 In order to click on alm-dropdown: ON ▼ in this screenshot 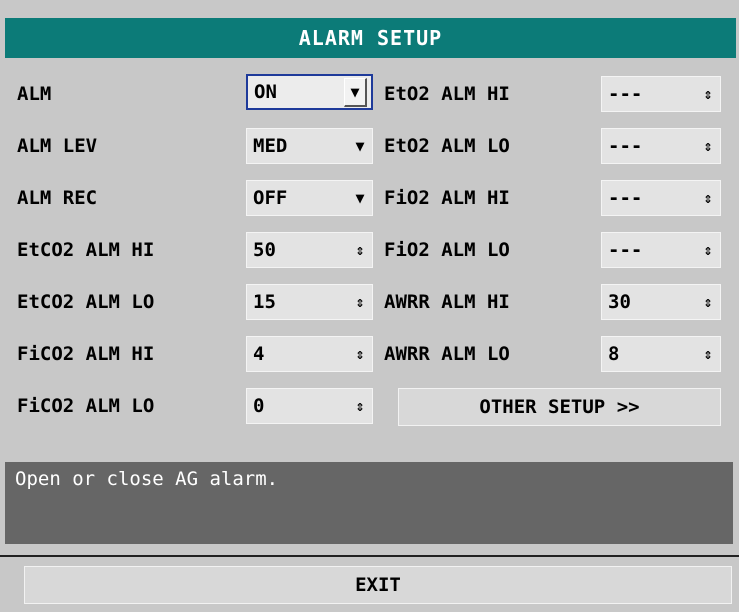, I will do `click(309, 92)`.